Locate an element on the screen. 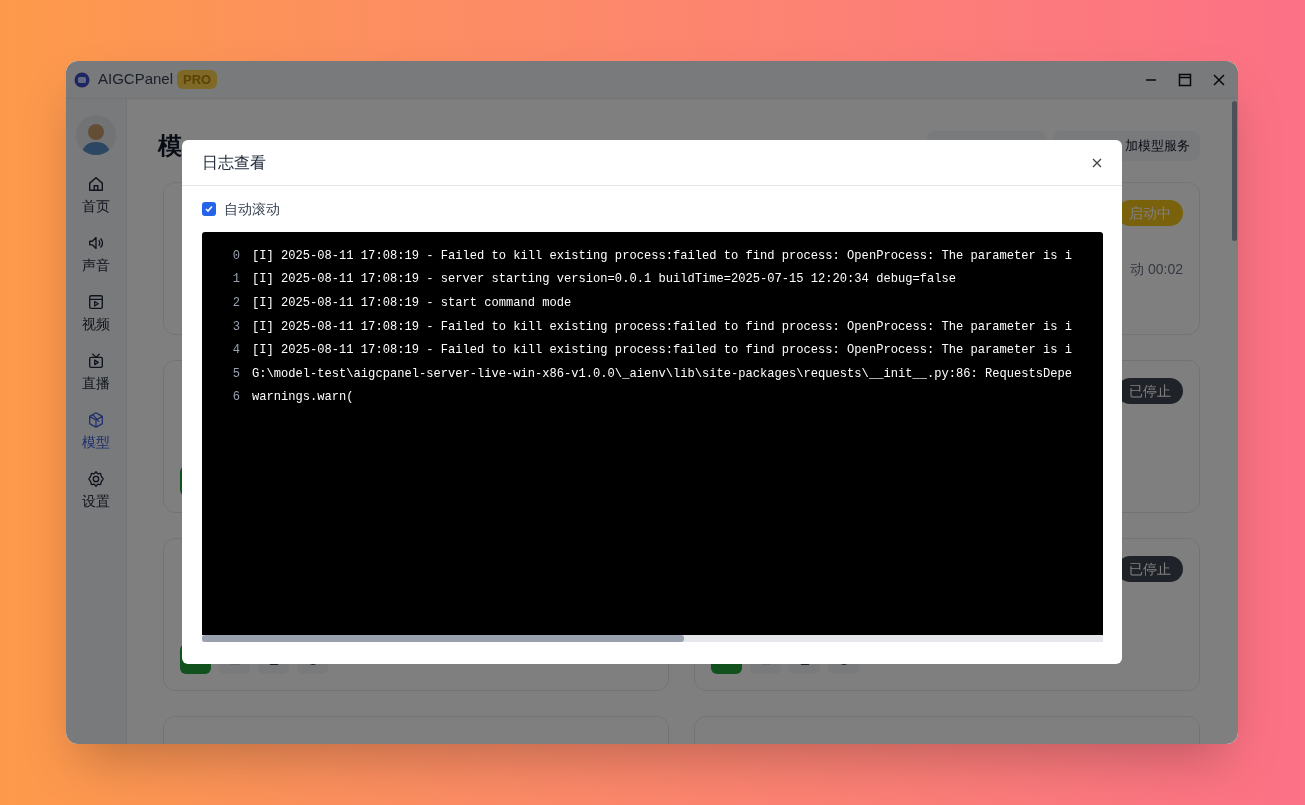 The width and height of the screenshot is (1305, 805). line-number: 6 is located at coordinates (236, 398).